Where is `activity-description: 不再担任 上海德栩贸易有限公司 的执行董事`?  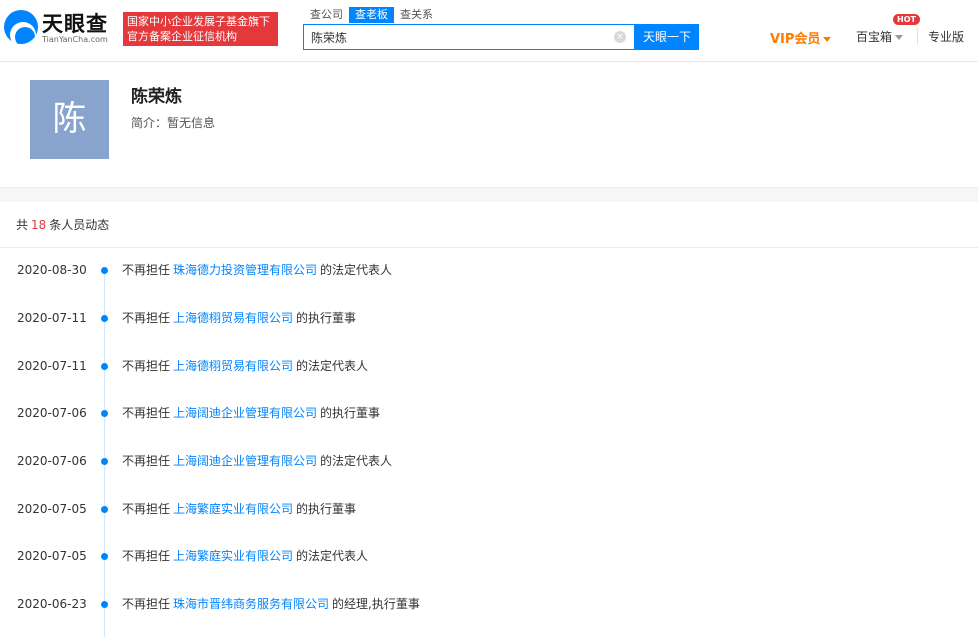
activity-description: 不再担任 上海德栩贸易有限公司 的执行董事 is located at coordinates (239, 318).